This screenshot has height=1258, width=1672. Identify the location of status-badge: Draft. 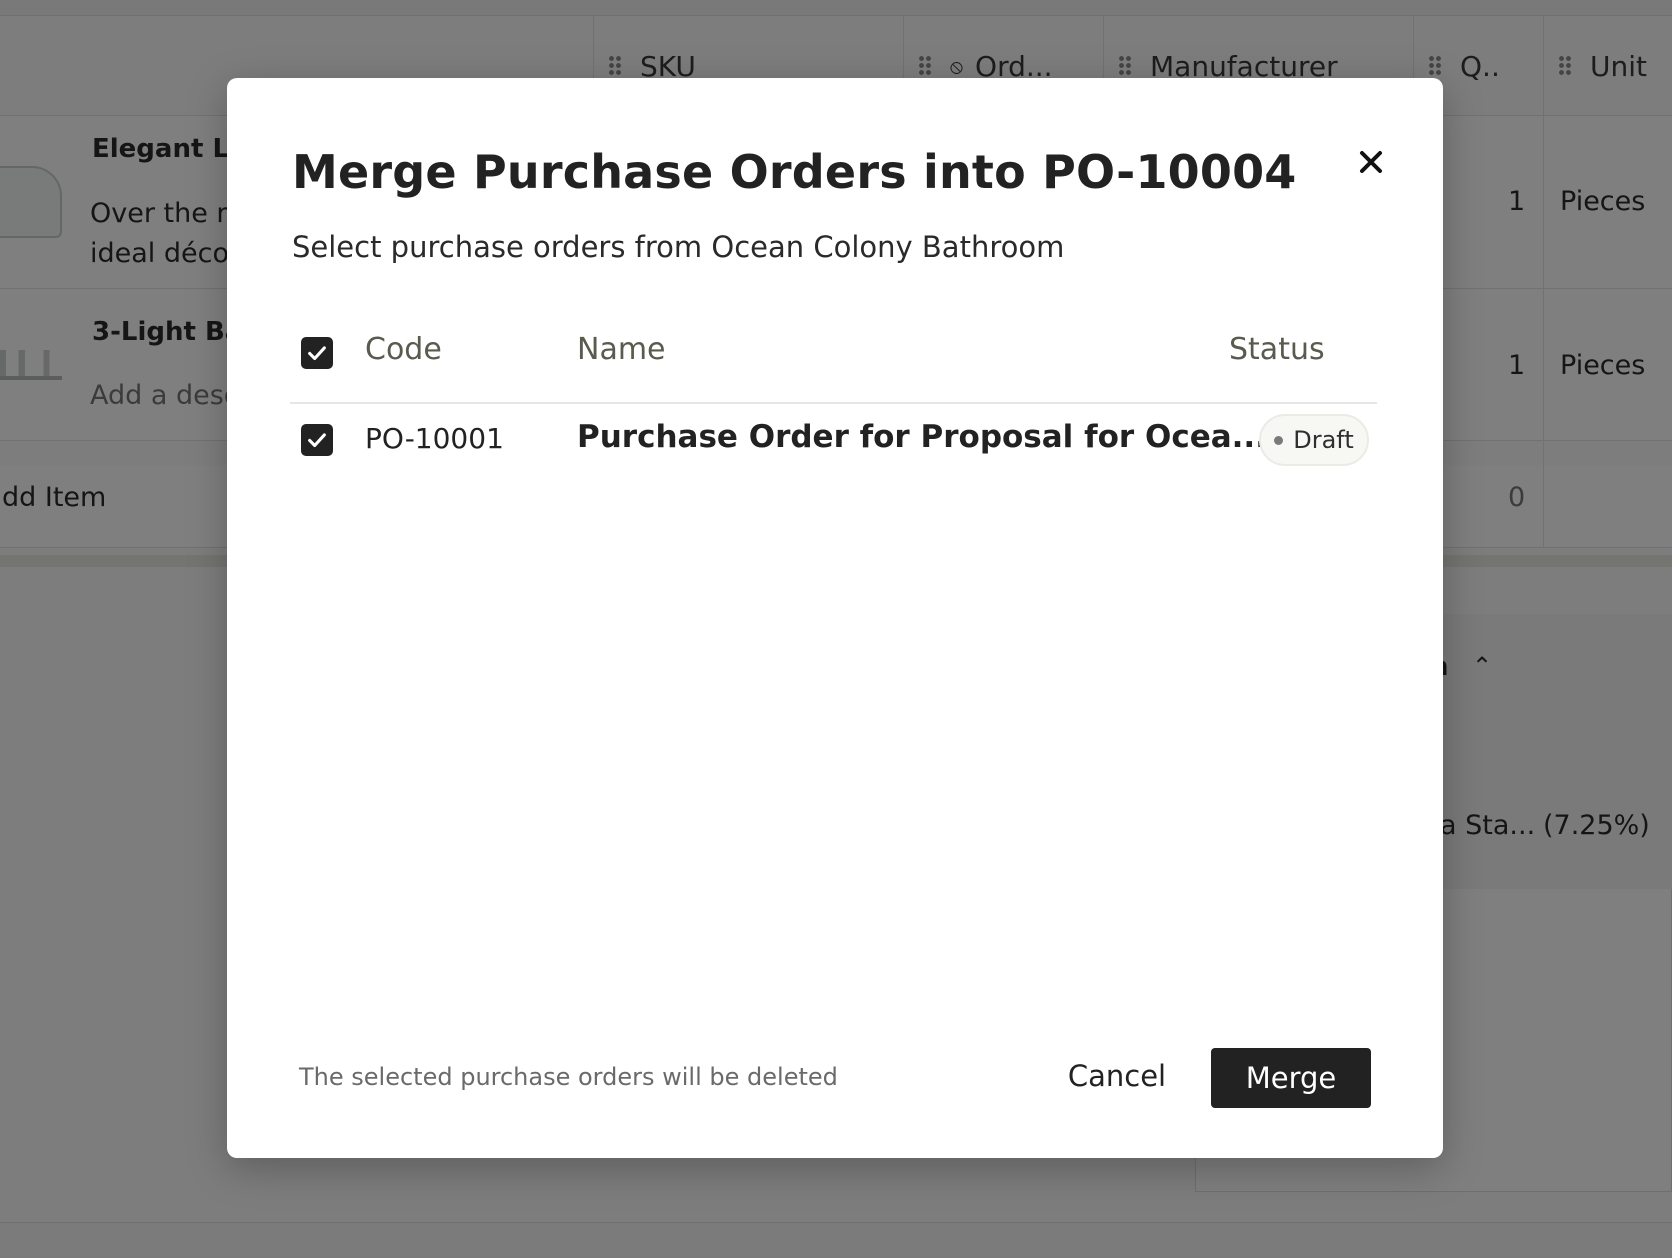
(1314, 440).